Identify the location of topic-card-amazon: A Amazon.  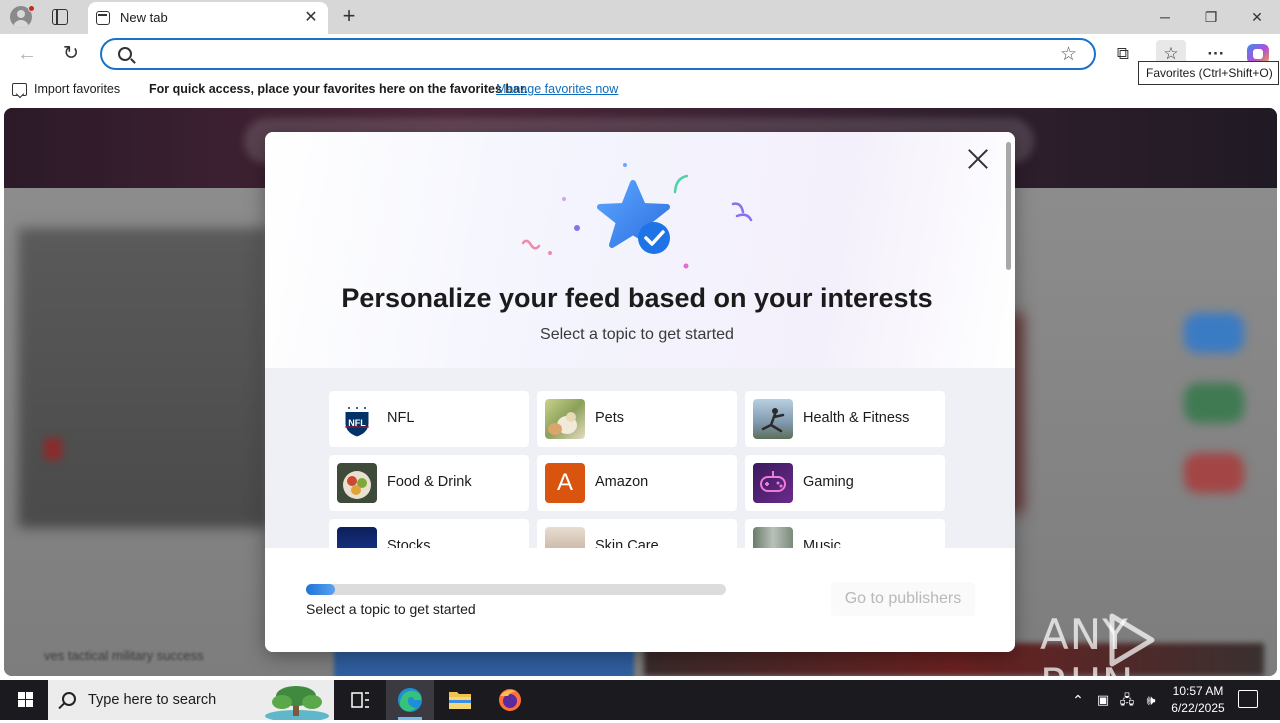
(637, 483).